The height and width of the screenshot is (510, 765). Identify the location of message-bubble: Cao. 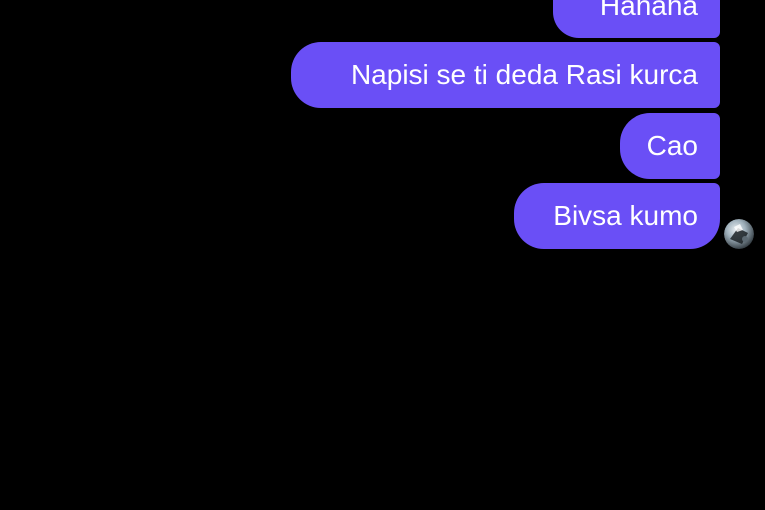
(670, 146).